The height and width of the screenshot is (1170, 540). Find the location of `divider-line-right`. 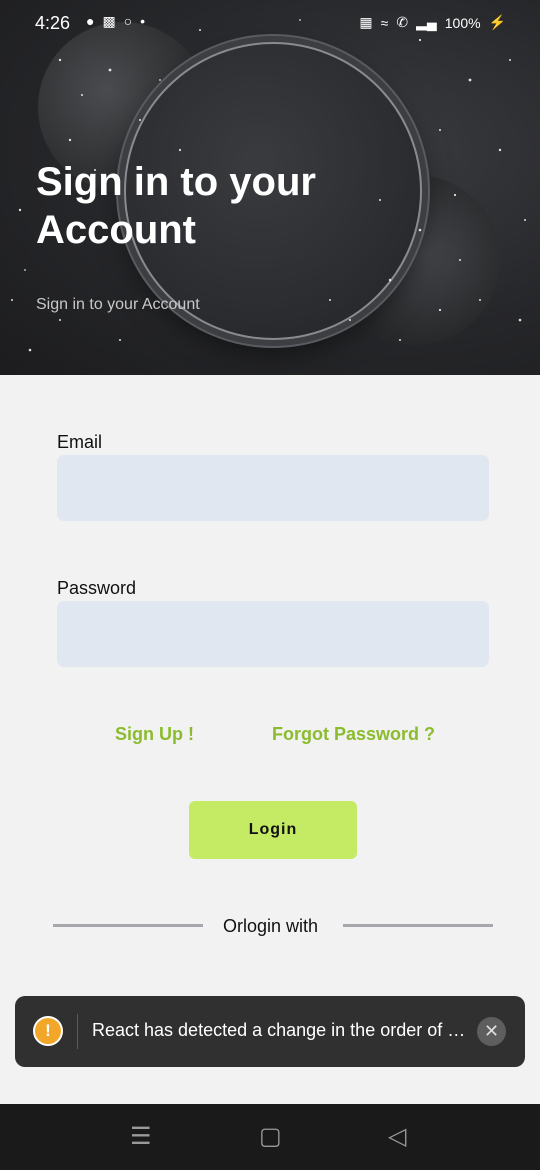

divider-line-right is located at coordinates (418, 925).